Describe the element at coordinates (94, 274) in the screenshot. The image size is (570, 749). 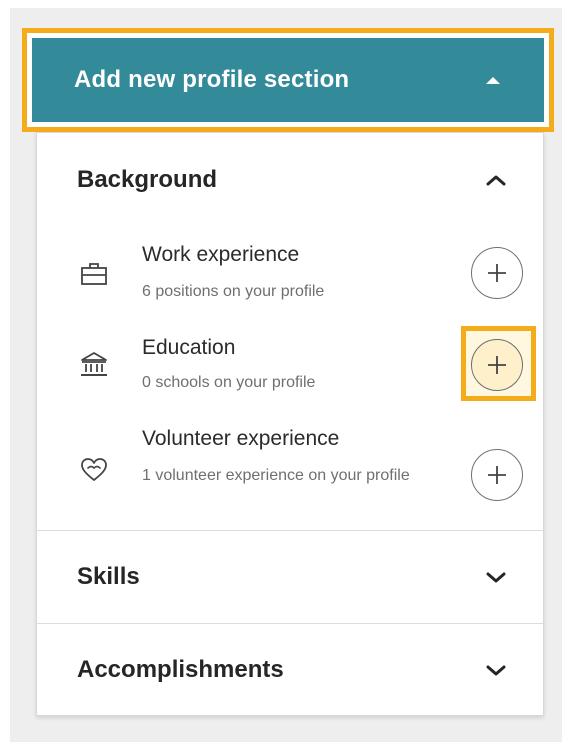
I see `briefcase-icon` at that location.